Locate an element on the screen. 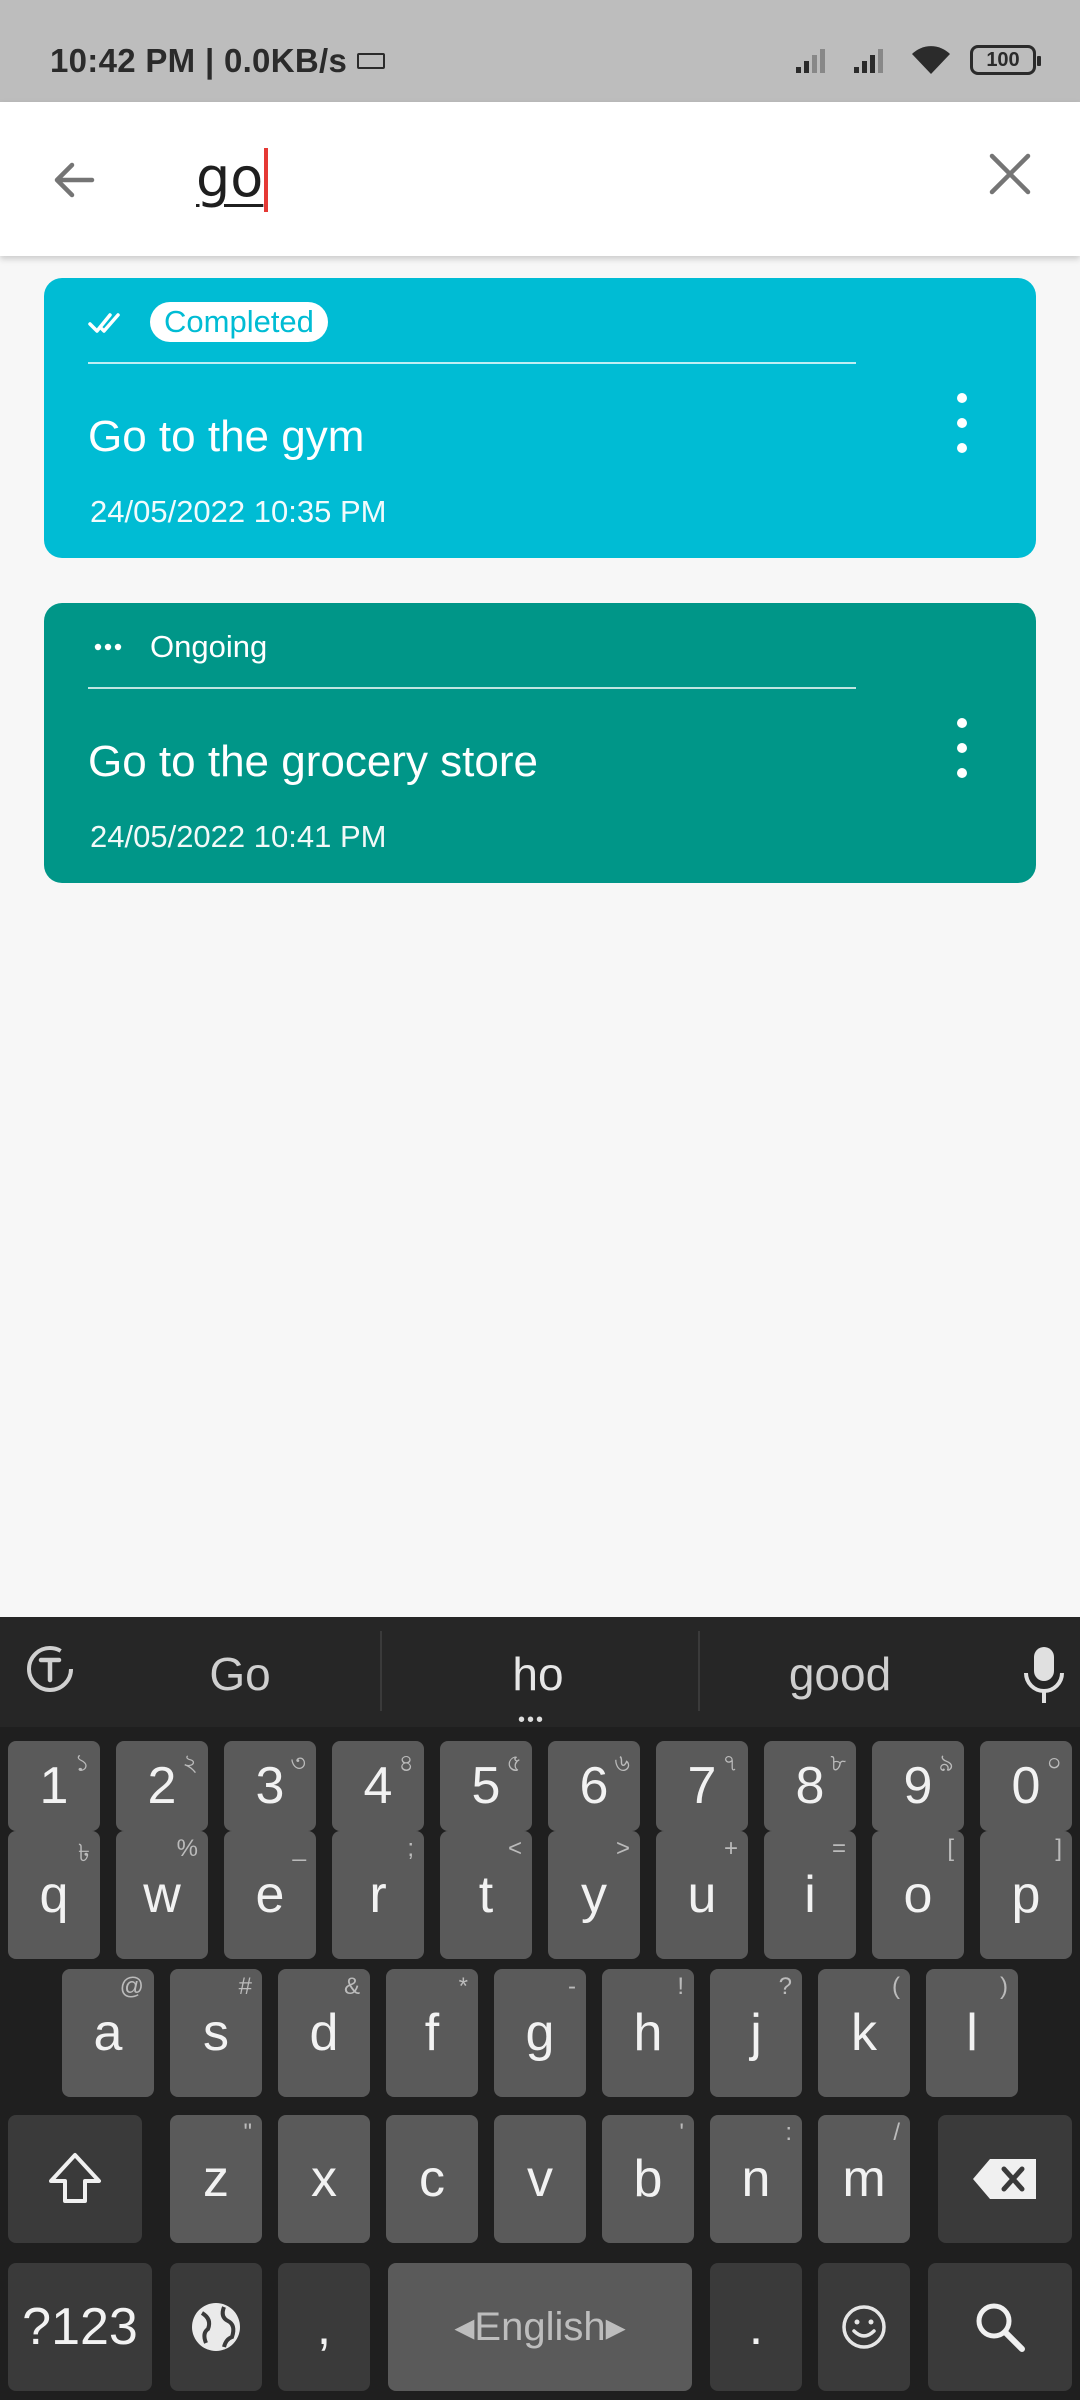 This screenshot has width=1080, height=2400. key-h: h! is located at coordinates (648, 2033).